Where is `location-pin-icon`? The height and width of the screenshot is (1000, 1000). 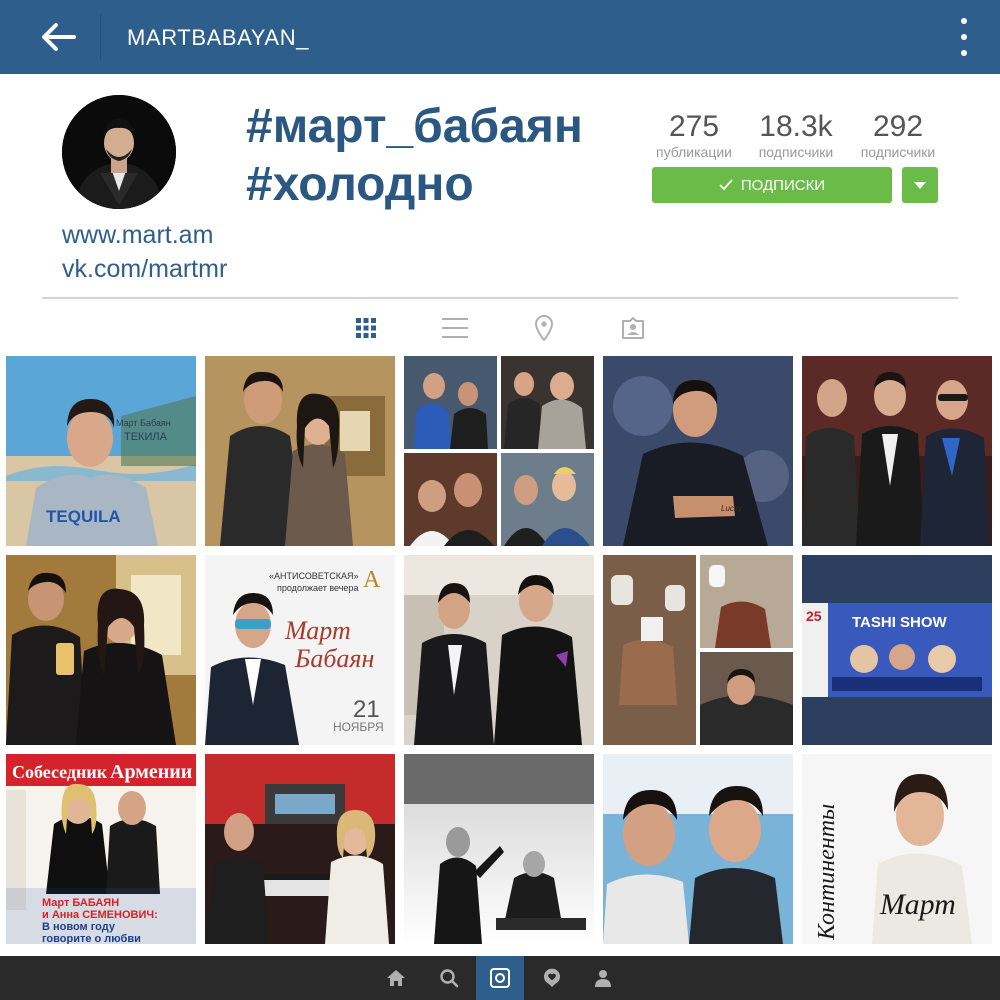
location-pin-icon is located at coordinates (544, 328).